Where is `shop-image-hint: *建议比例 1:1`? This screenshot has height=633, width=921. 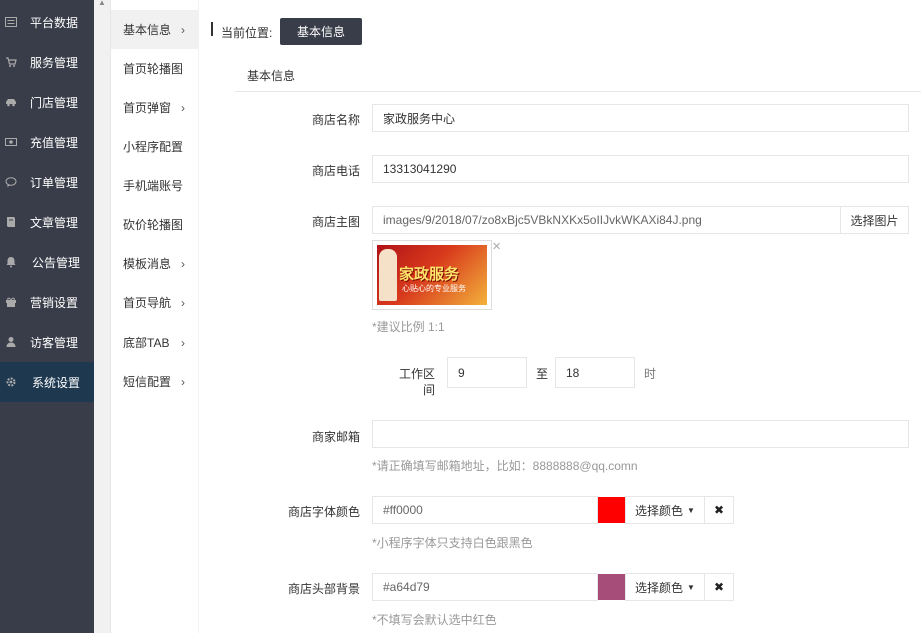
shop-image-hint: *建议比例 1:1 is located at coordinates (408, 327).